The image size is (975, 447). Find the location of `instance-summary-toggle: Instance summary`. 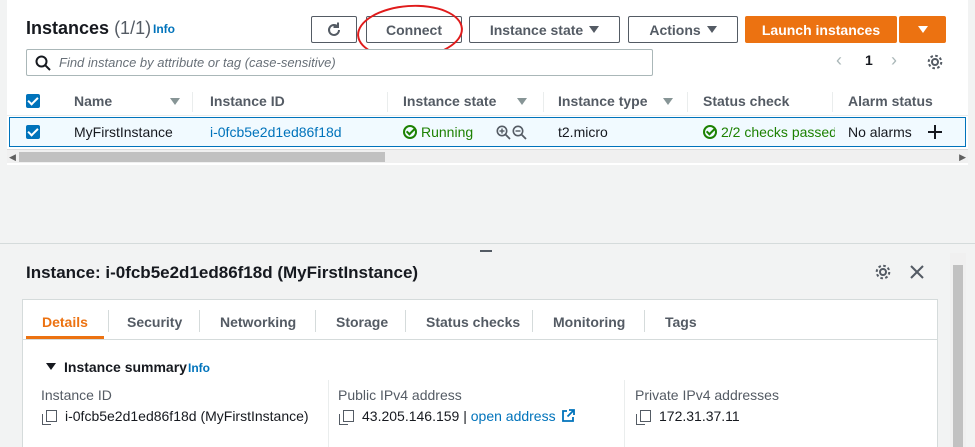

instance-summary-toggle: Instance summary is located at coordinates (116, 367).